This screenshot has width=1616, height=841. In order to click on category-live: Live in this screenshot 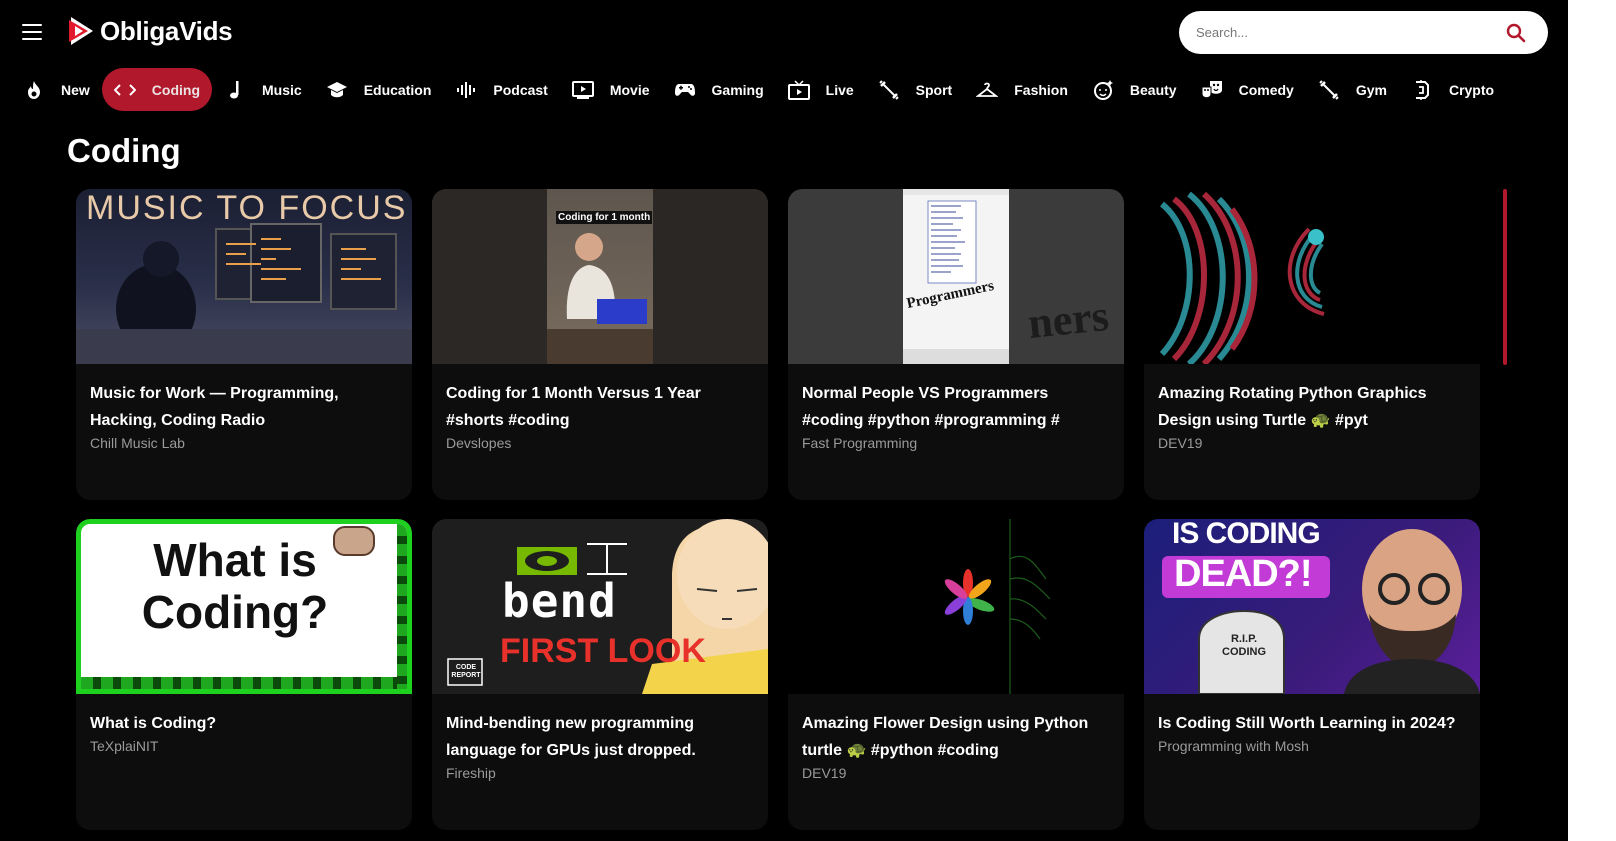, I will do `click(821, 89)`.